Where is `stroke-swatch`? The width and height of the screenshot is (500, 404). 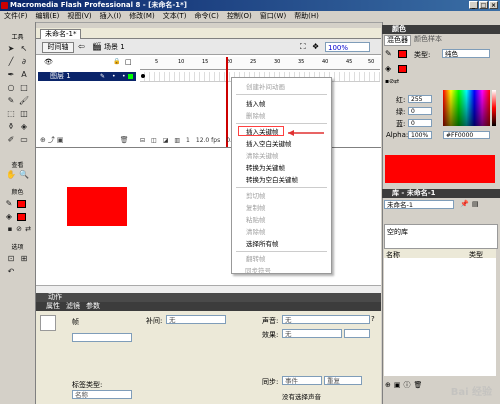
stroke-swatch is located at coordinates (402, 54).